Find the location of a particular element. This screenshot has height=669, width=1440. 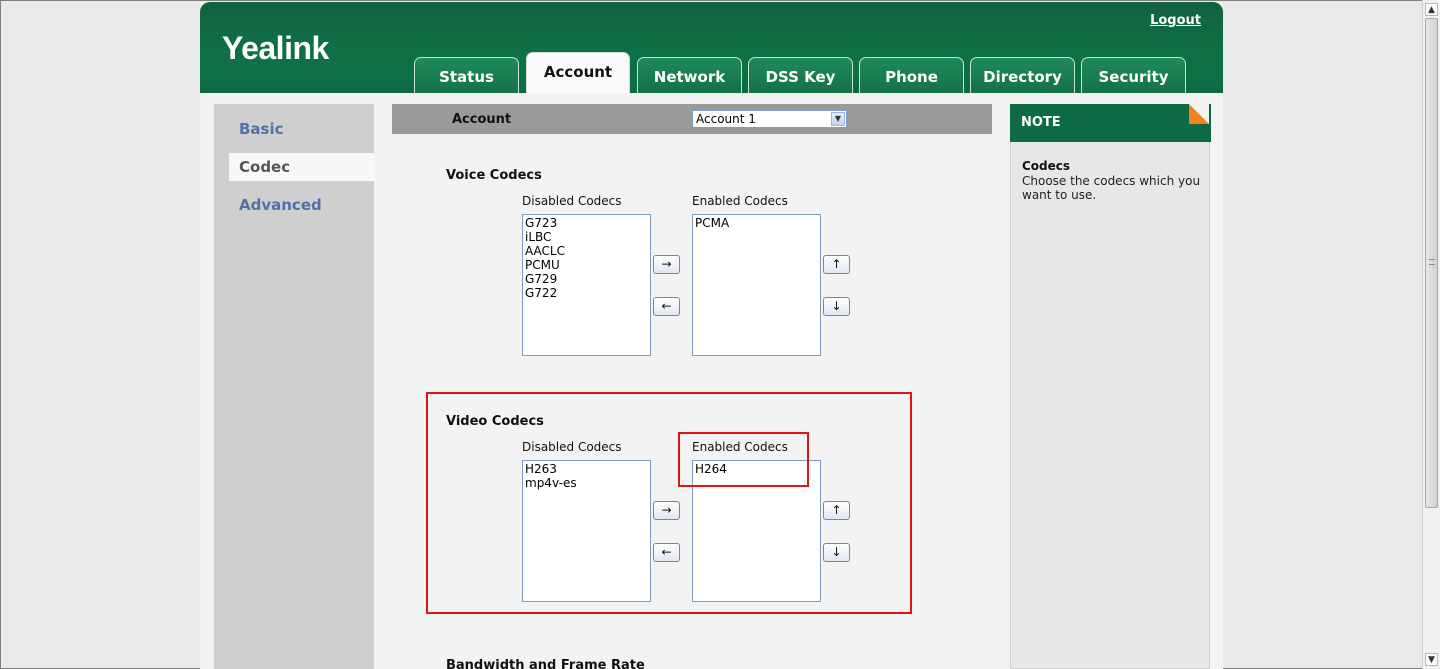

list-item: PCMA is located at coordinates (756, 223).